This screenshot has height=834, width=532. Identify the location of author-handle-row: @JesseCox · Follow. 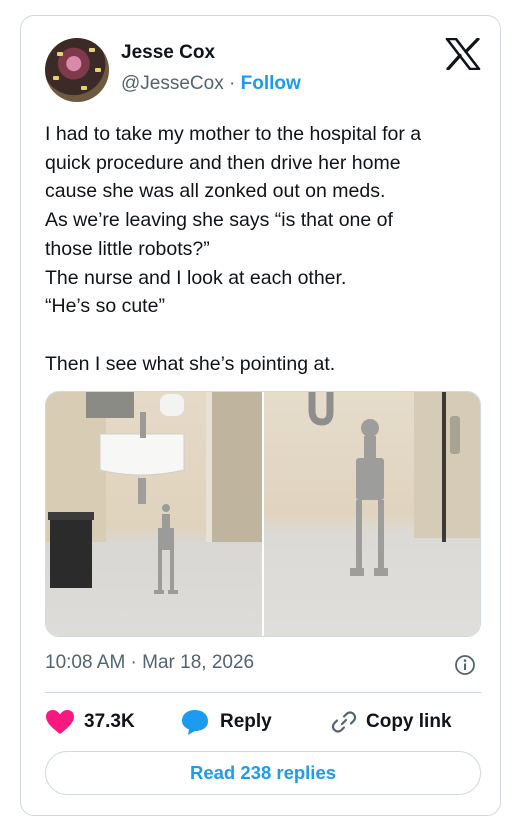
(211, 84).